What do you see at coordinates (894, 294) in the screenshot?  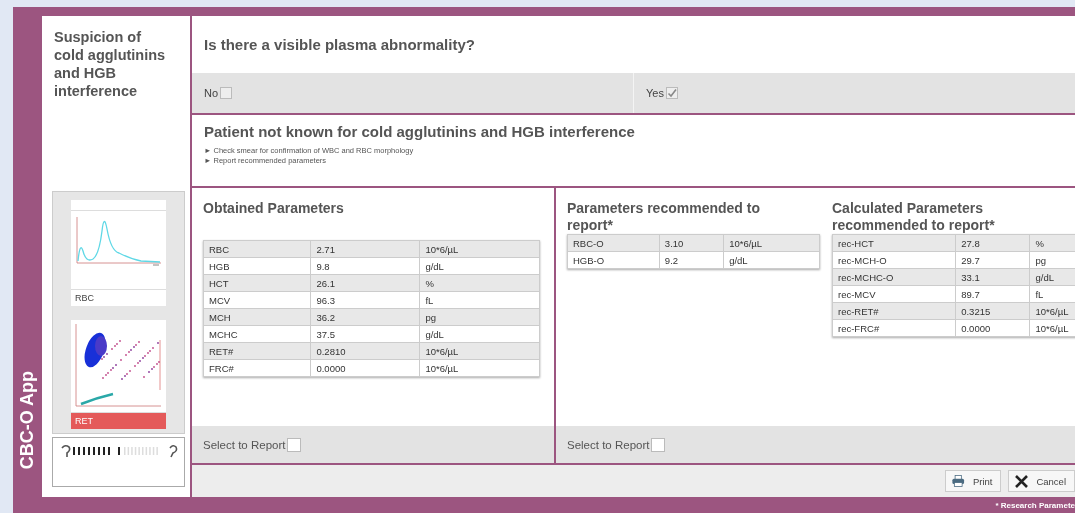 I see `table-cell: rec-MCV` at bounding box center [894, 294].